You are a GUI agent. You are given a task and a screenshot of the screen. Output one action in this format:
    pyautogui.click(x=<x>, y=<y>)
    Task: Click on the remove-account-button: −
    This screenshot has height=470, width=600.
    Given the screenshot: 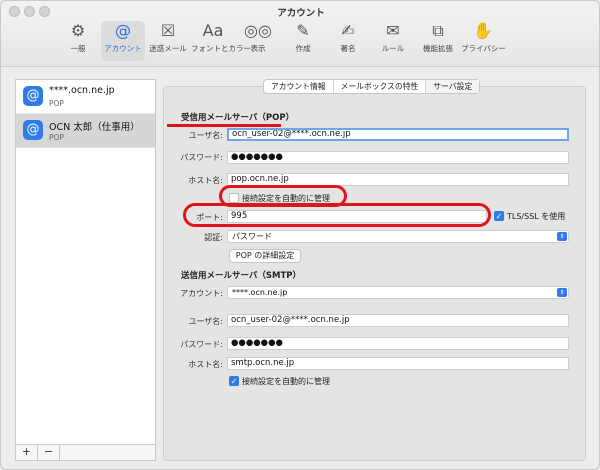 What is the action you would take?
    pyautogui.click(x=49, y=452)
    